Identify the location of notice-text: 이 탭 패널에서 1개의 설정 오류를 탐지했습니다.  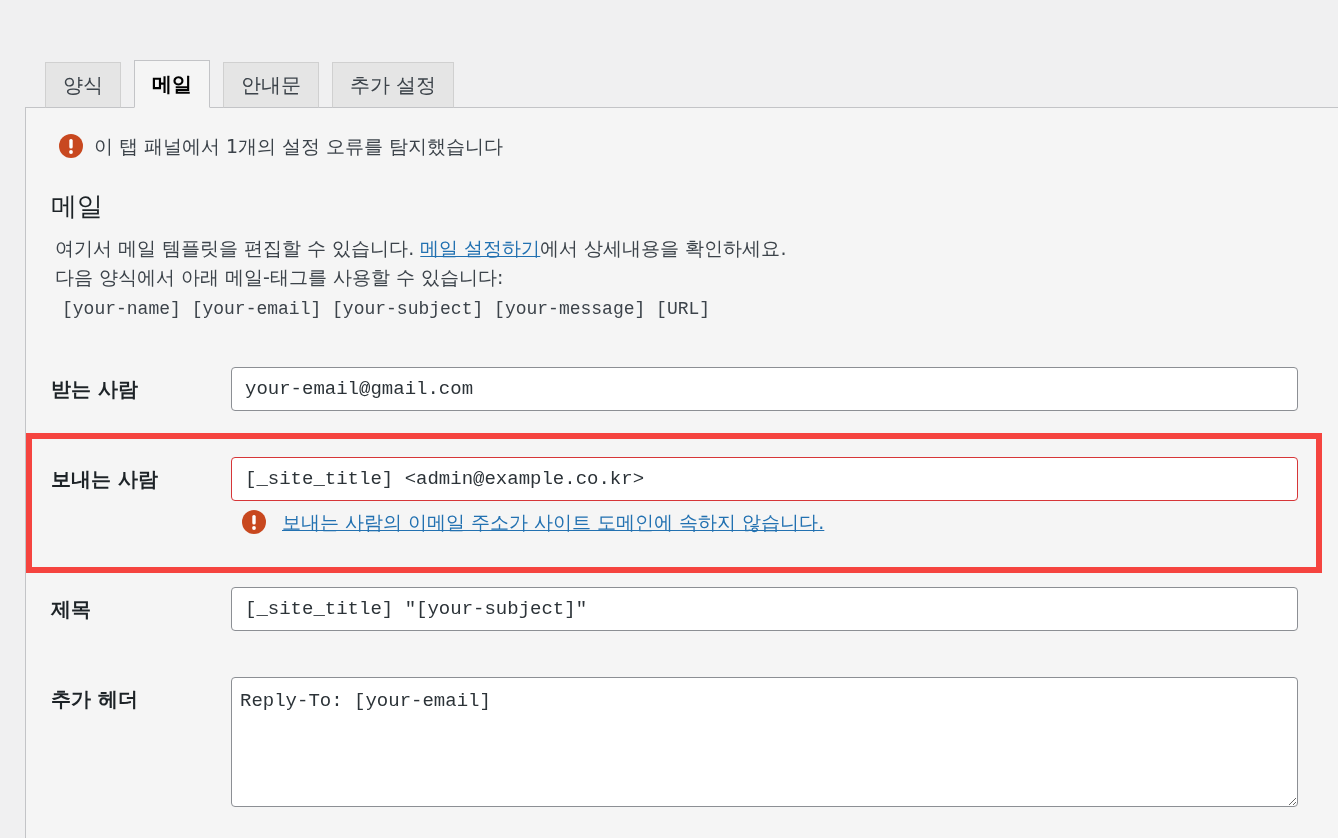
(299, 146).